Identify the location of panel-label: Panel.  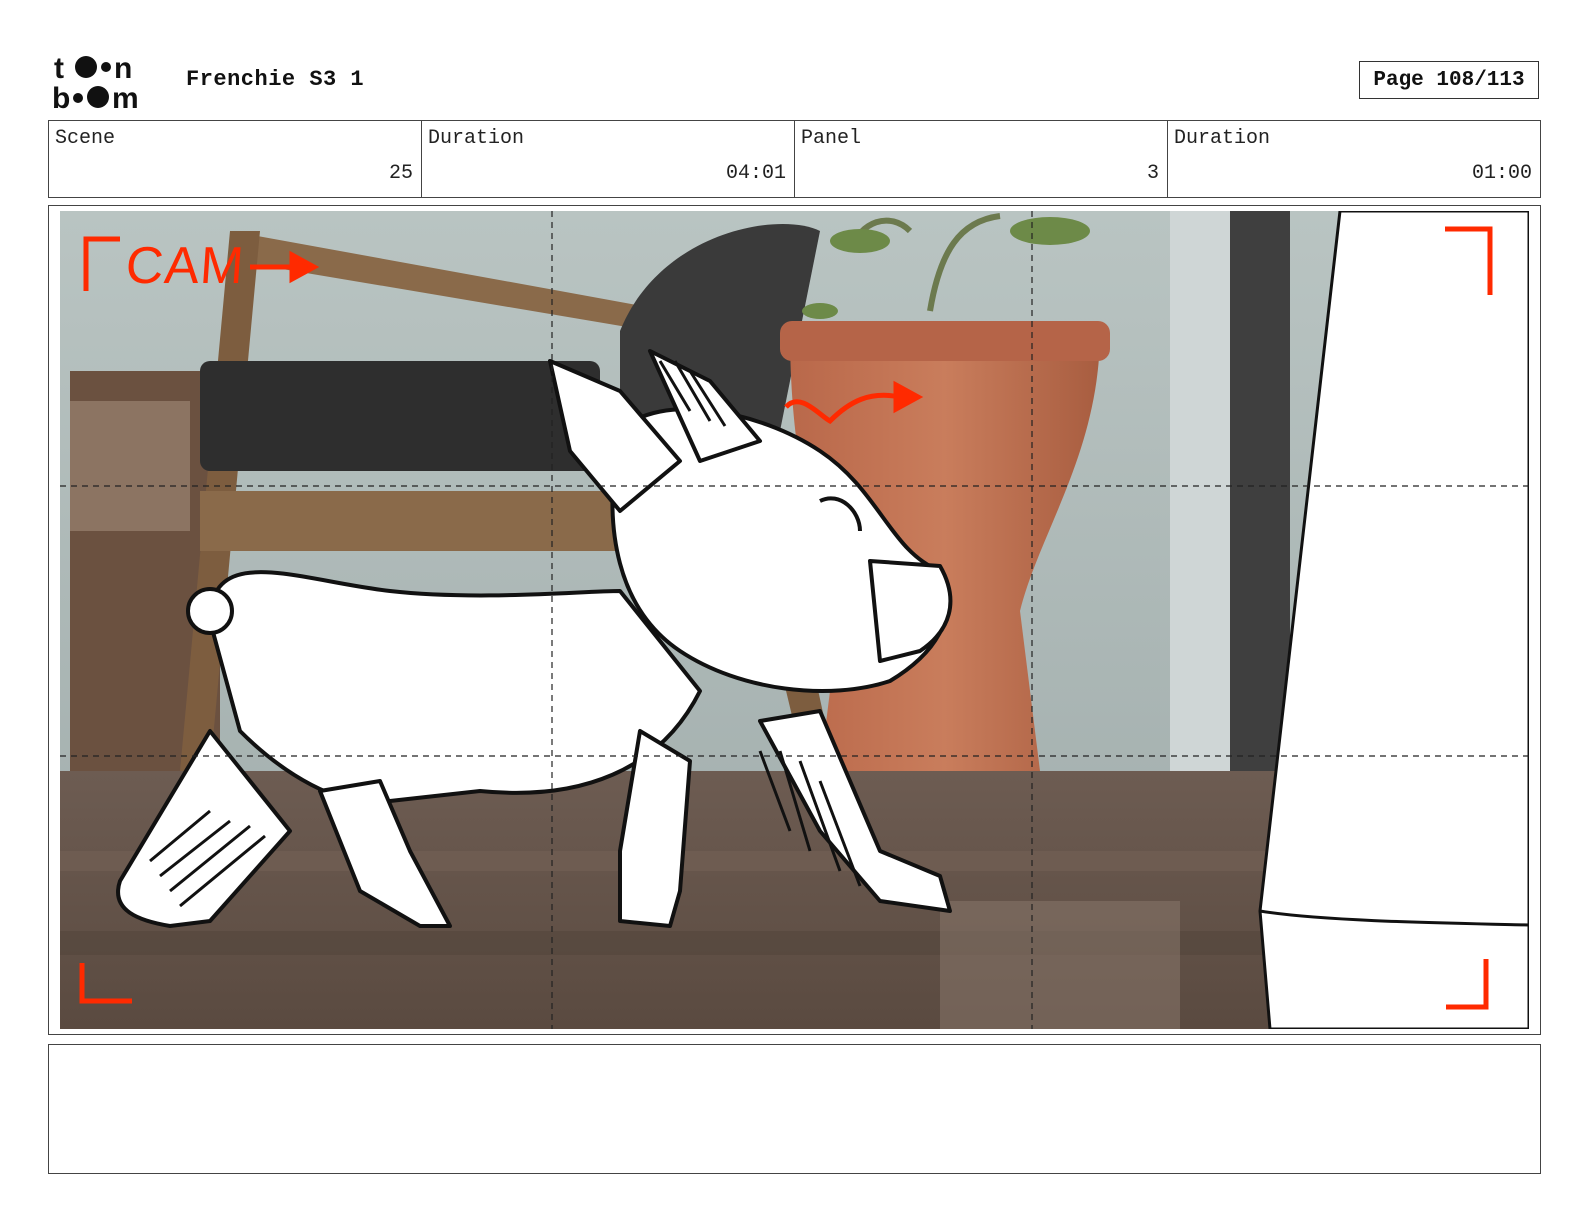
(831, 138).